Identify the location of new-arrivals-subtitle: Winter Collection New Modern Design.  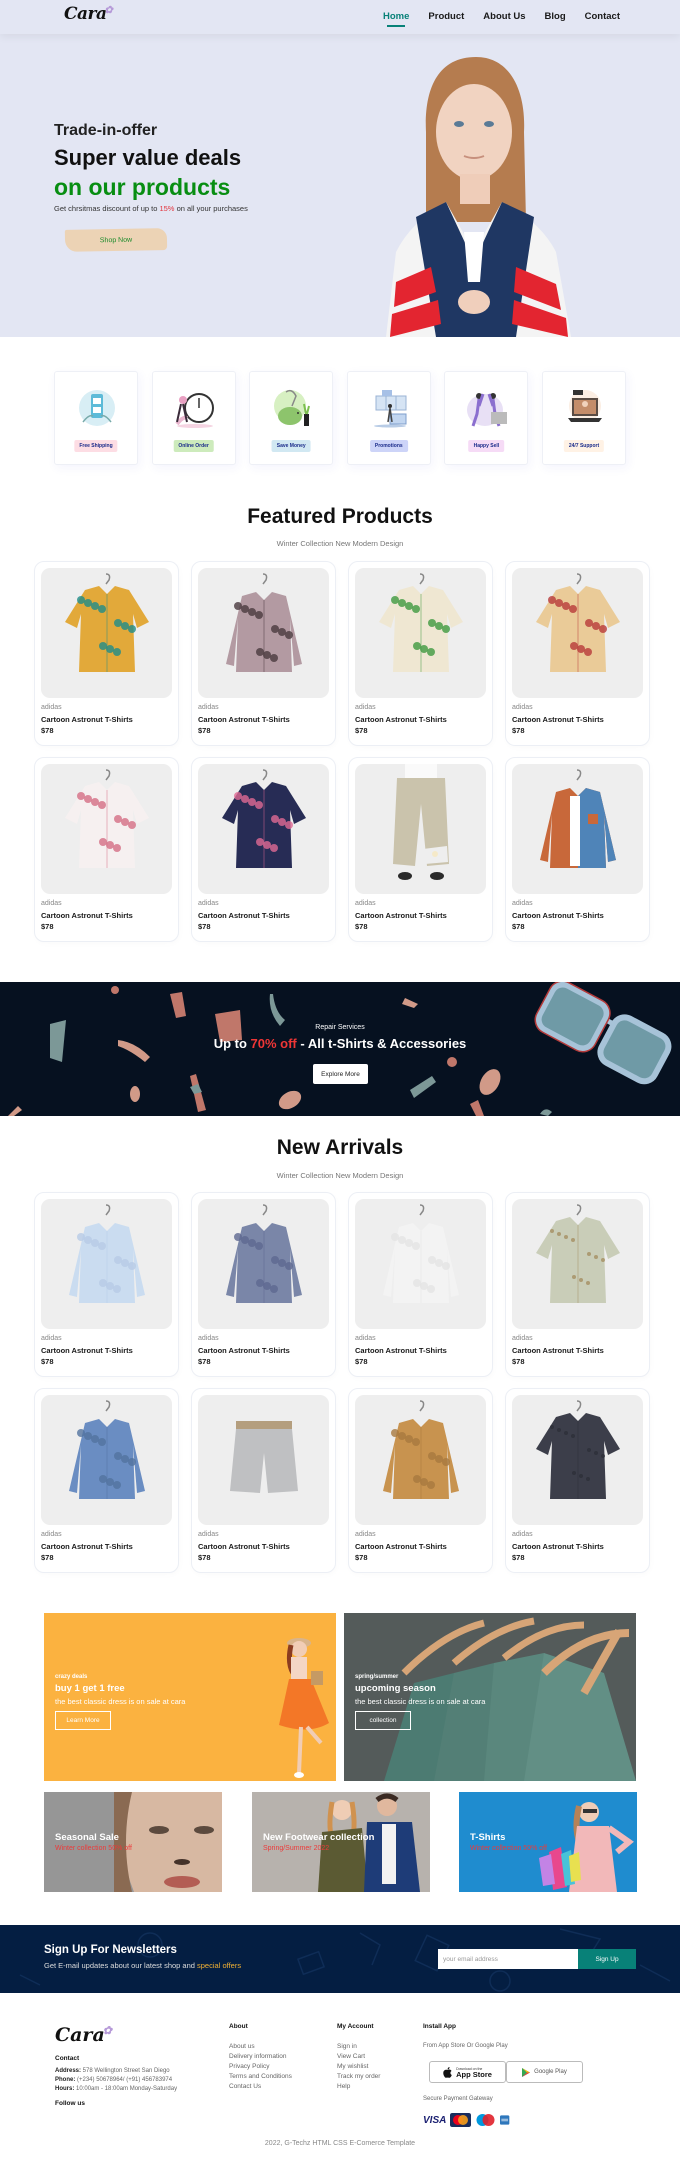
(340, 1175).